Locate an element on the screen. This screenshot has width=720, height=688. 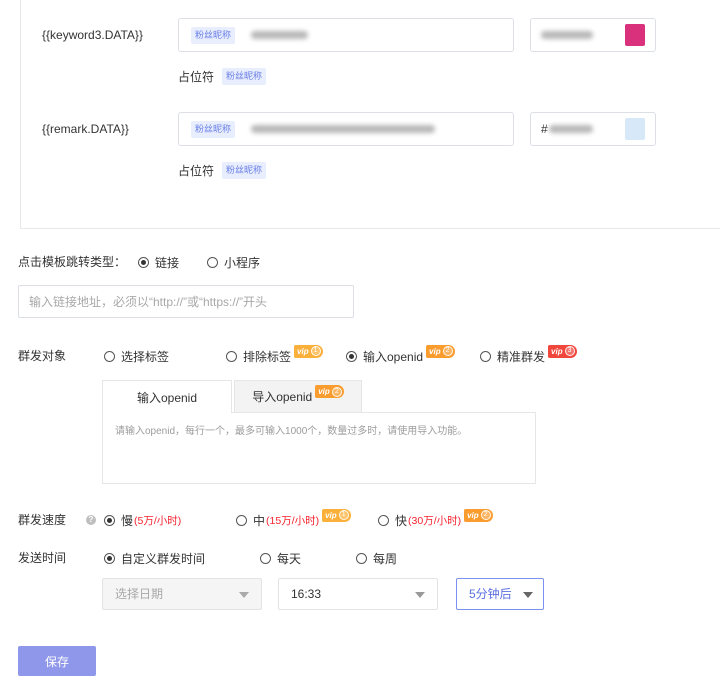
tab-label: 导入openid is located at coordinates (282, 397).